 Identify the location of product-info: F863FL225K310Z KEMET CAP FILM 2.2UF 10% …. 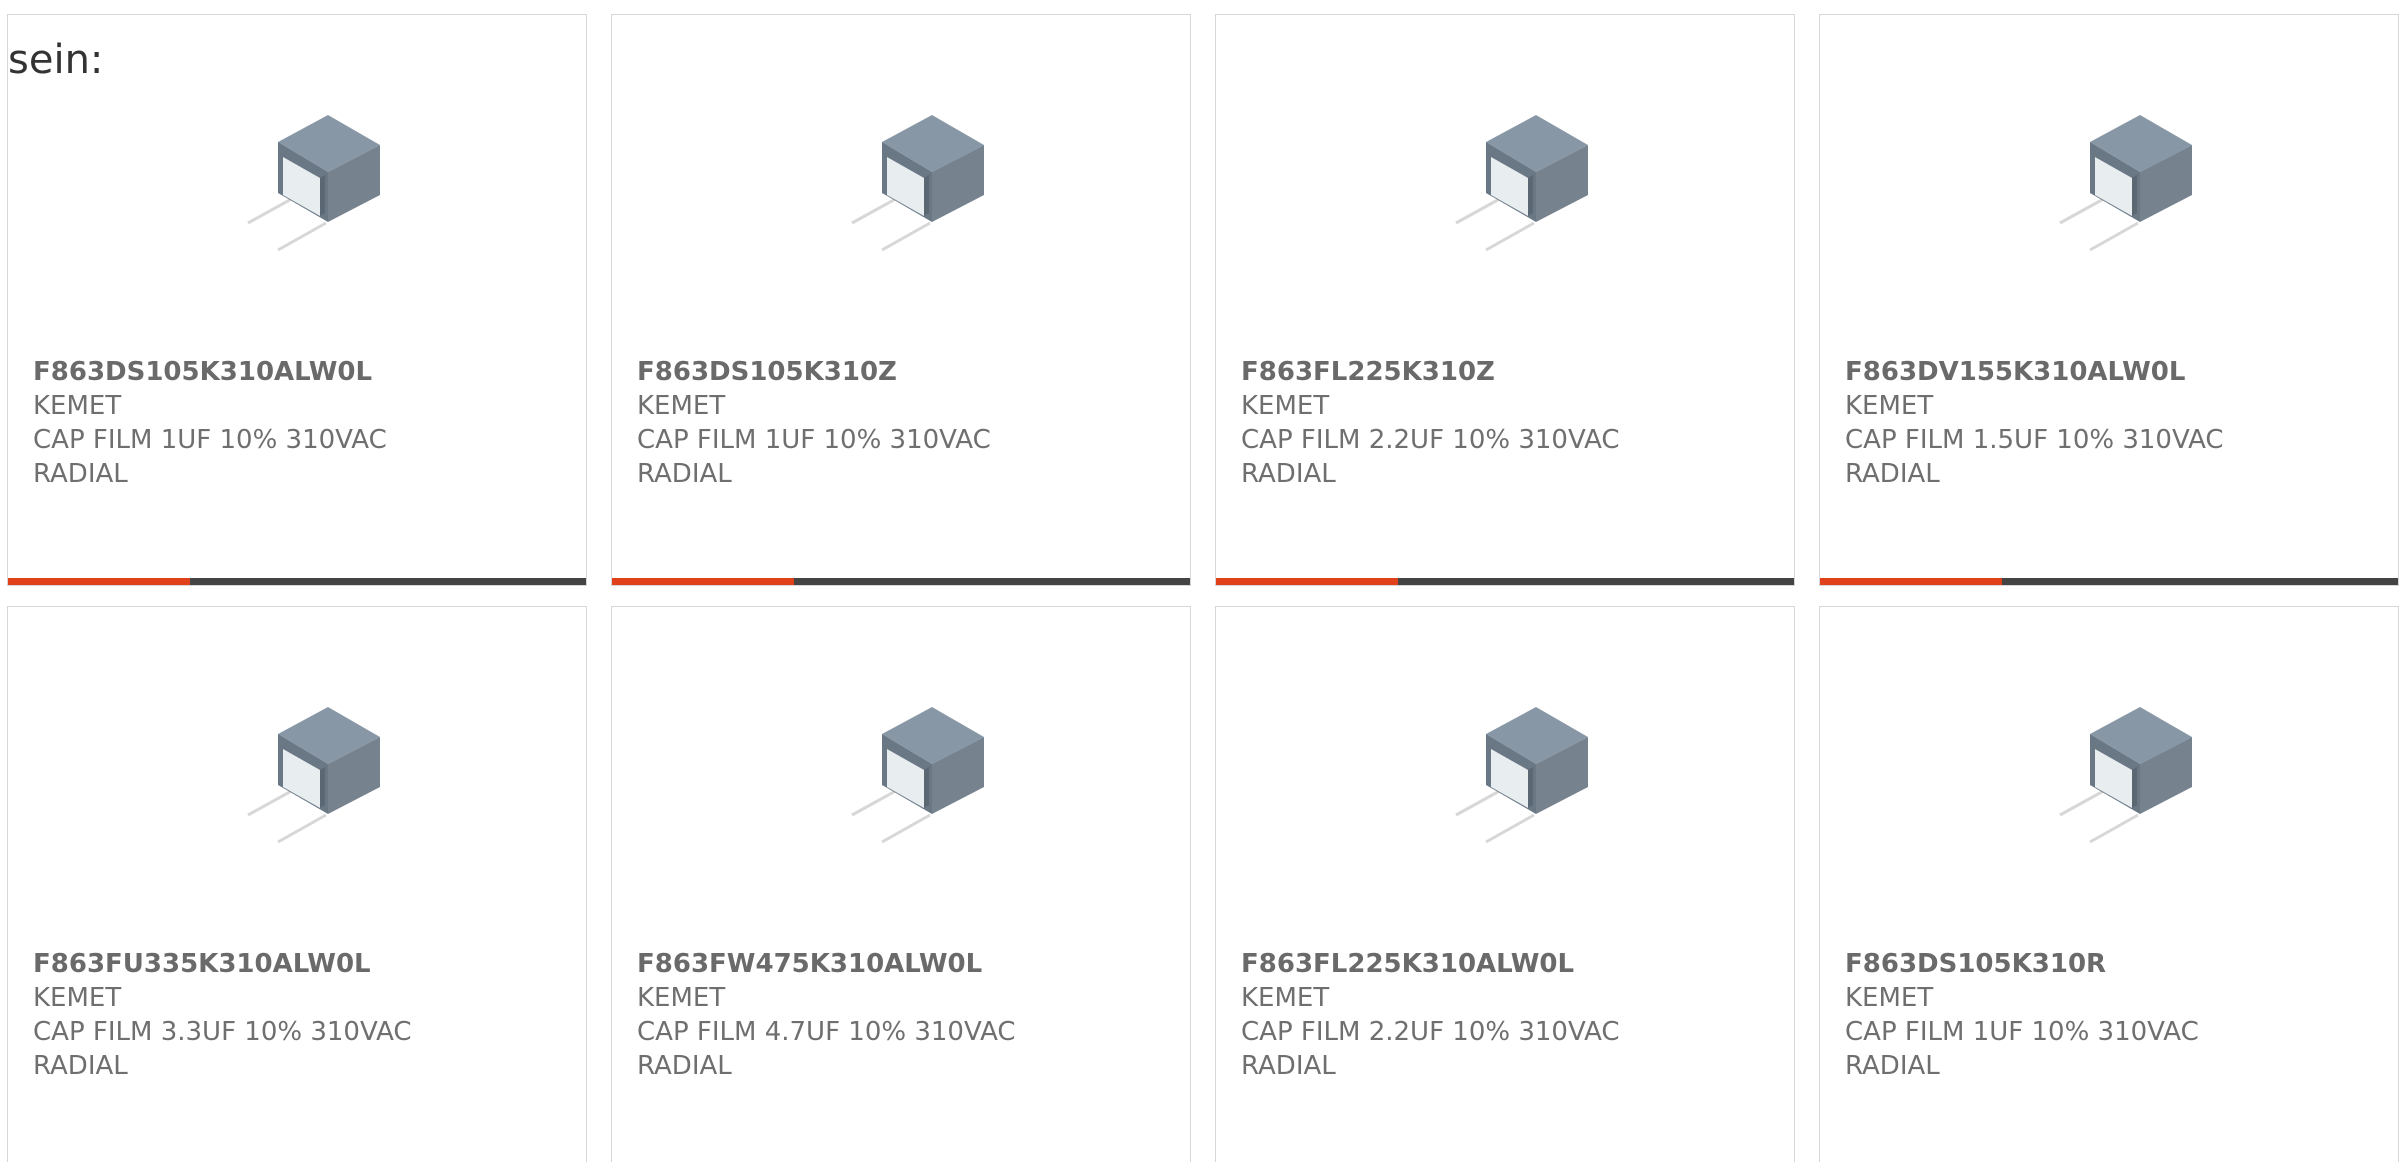
(1430, 423).